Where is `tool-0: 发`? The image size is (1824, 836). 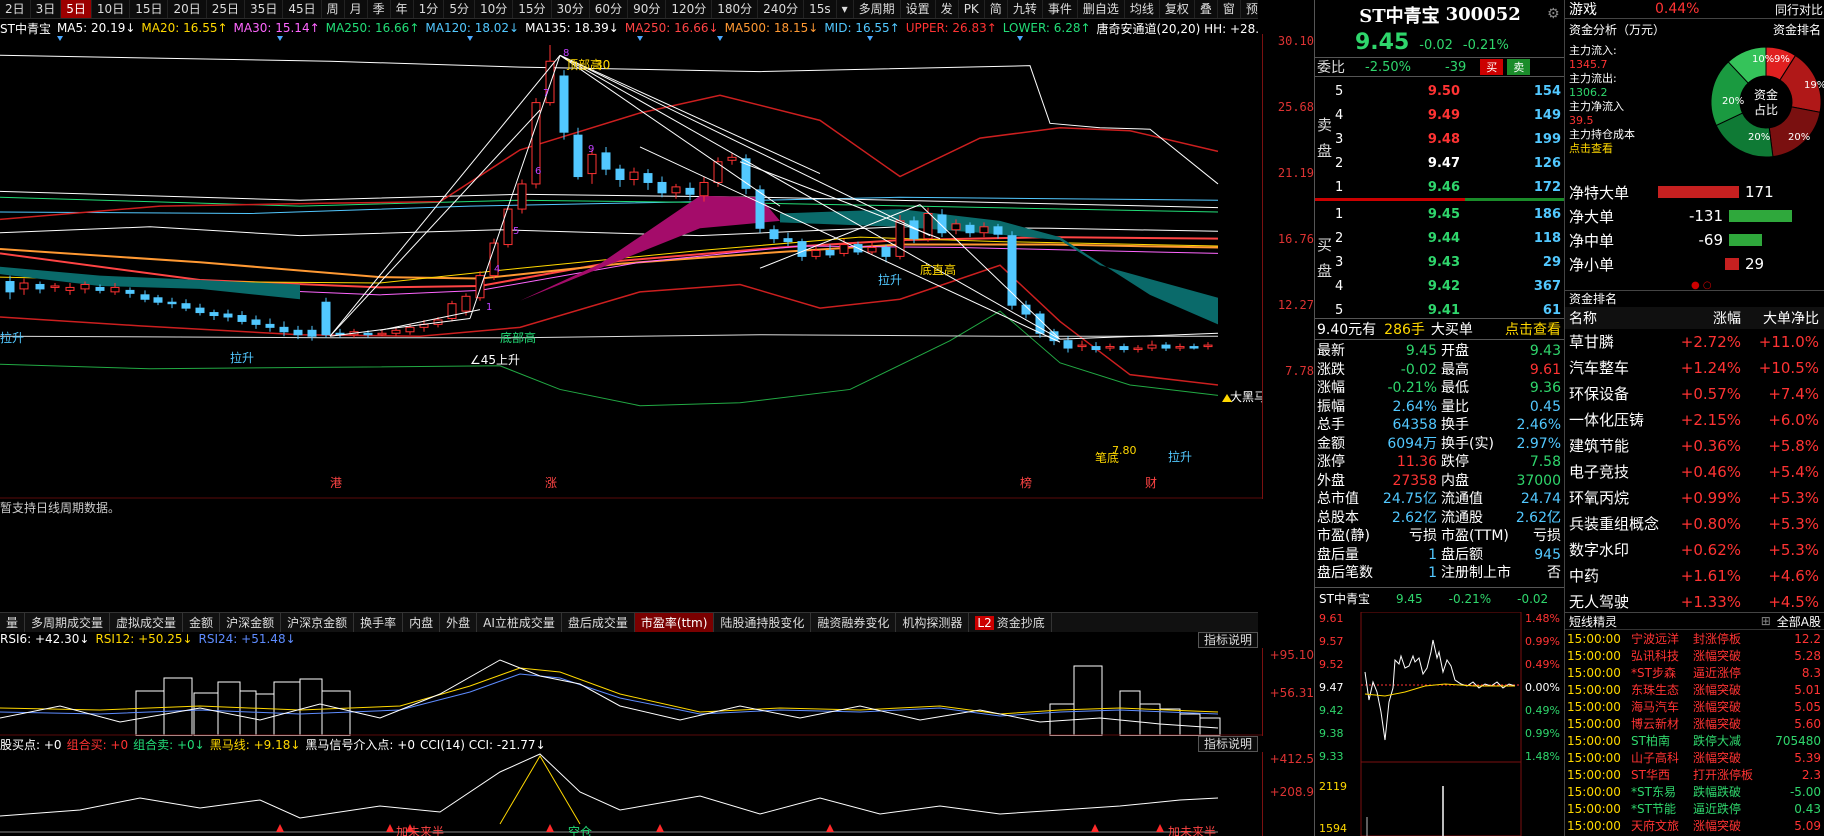 tool-0: 发 is located at coordinates (947, 9).